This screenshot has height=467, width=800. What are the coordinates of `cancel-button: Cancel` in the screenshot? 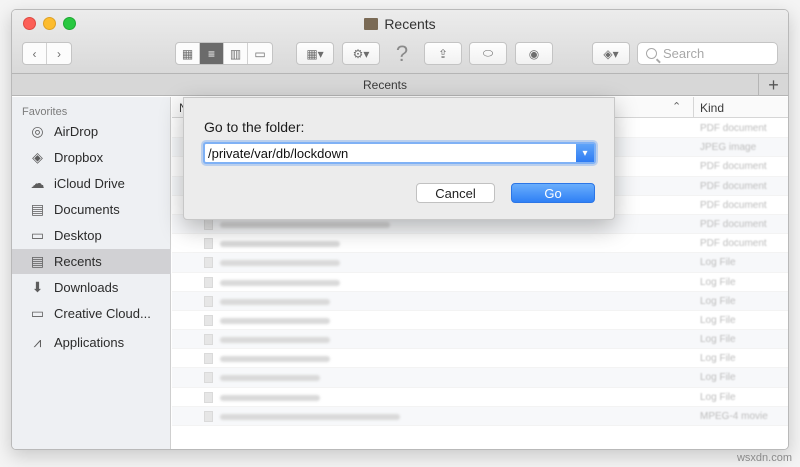 It's located at (455, 193).